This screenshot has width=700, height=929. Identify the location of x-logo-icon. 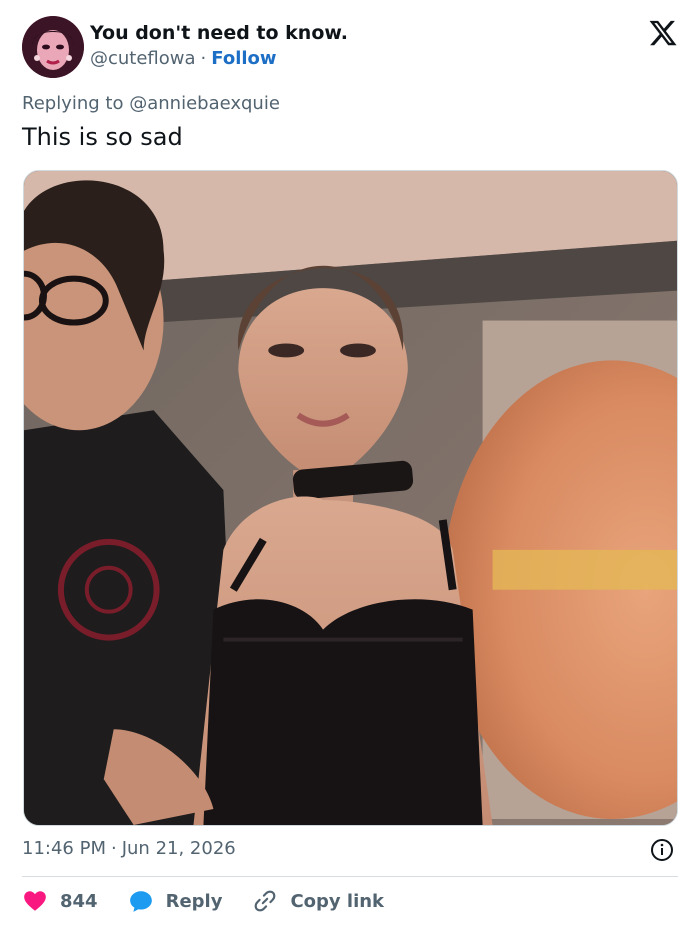
(663, 33).